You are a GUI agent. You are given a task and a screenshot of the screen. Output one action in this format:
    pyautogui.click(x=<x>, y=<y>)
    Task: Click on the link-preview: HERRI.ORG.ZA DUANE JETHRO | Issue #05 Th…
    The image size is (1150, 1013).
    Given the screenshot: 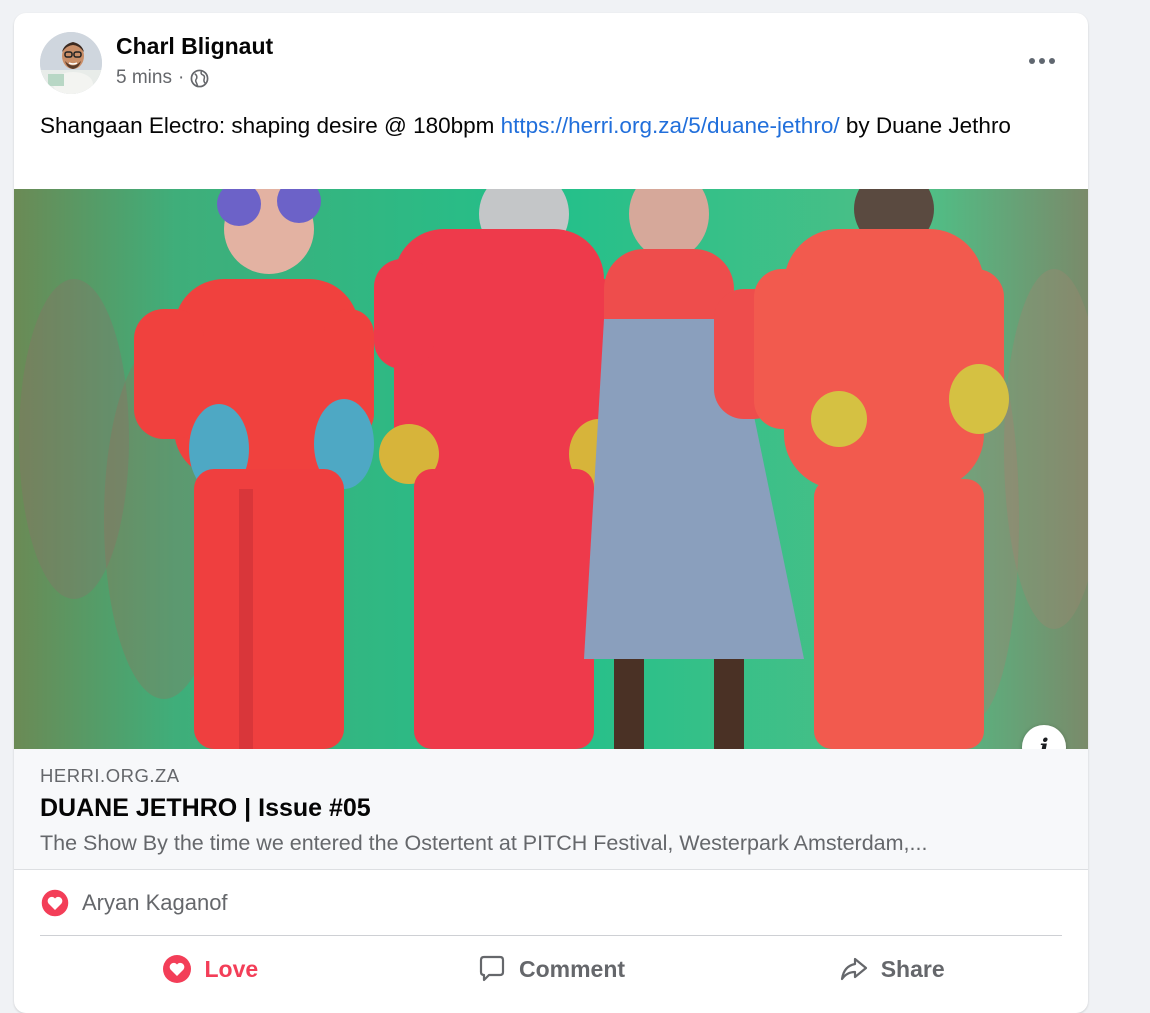 What is the action you would take?
    pyautogui.click(x=551, y=809)
    